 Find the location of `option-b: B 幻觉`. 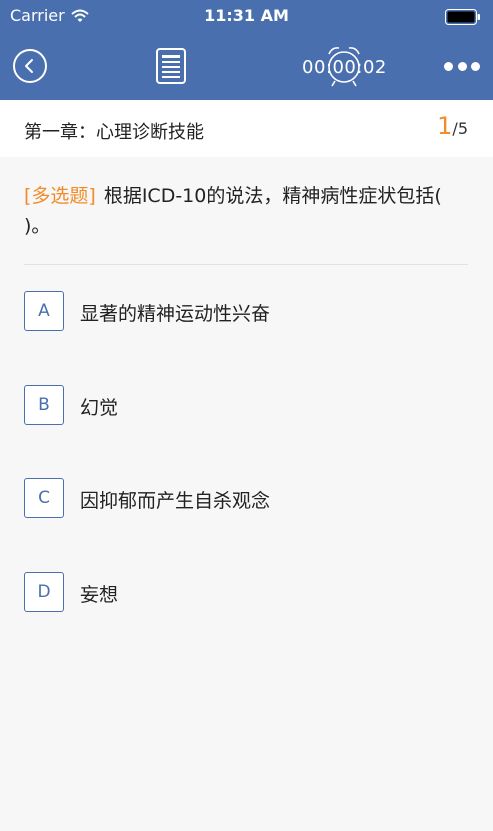

option-b: B 幻觉 is located at coordinates (244, 406).